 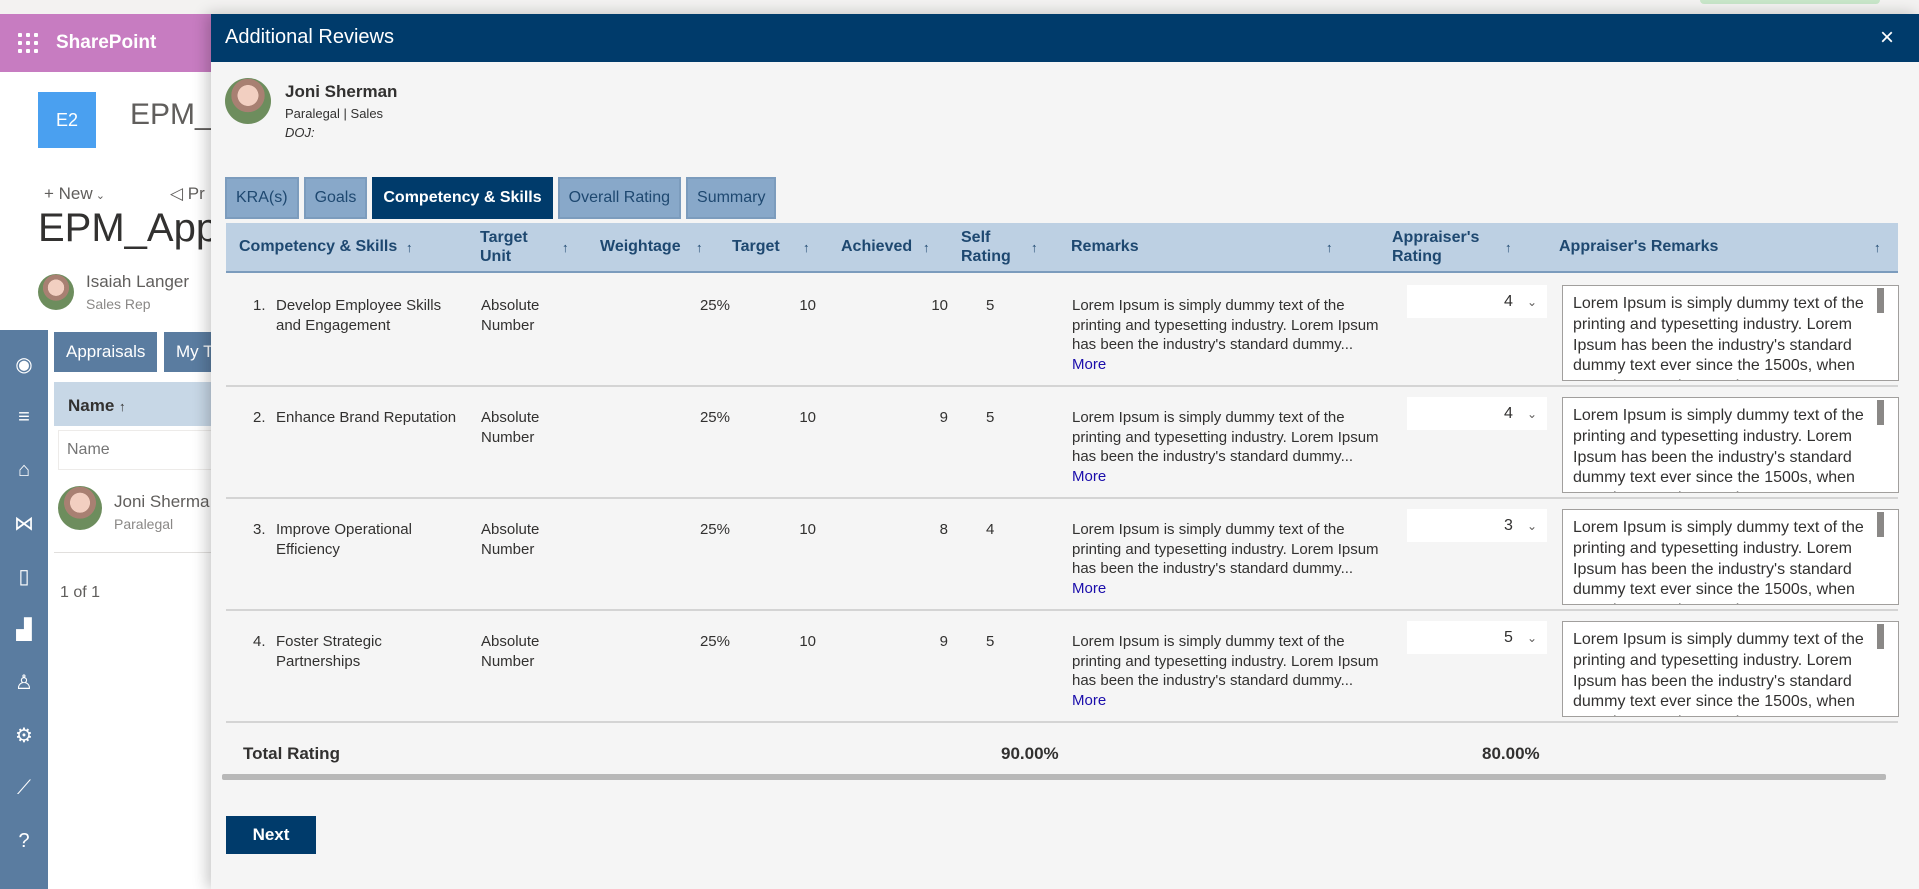 What do you see at coordinates (24, 417) in the screenshot?
I see `hamburger-icon: ≡` at bounding box center [24, 417].